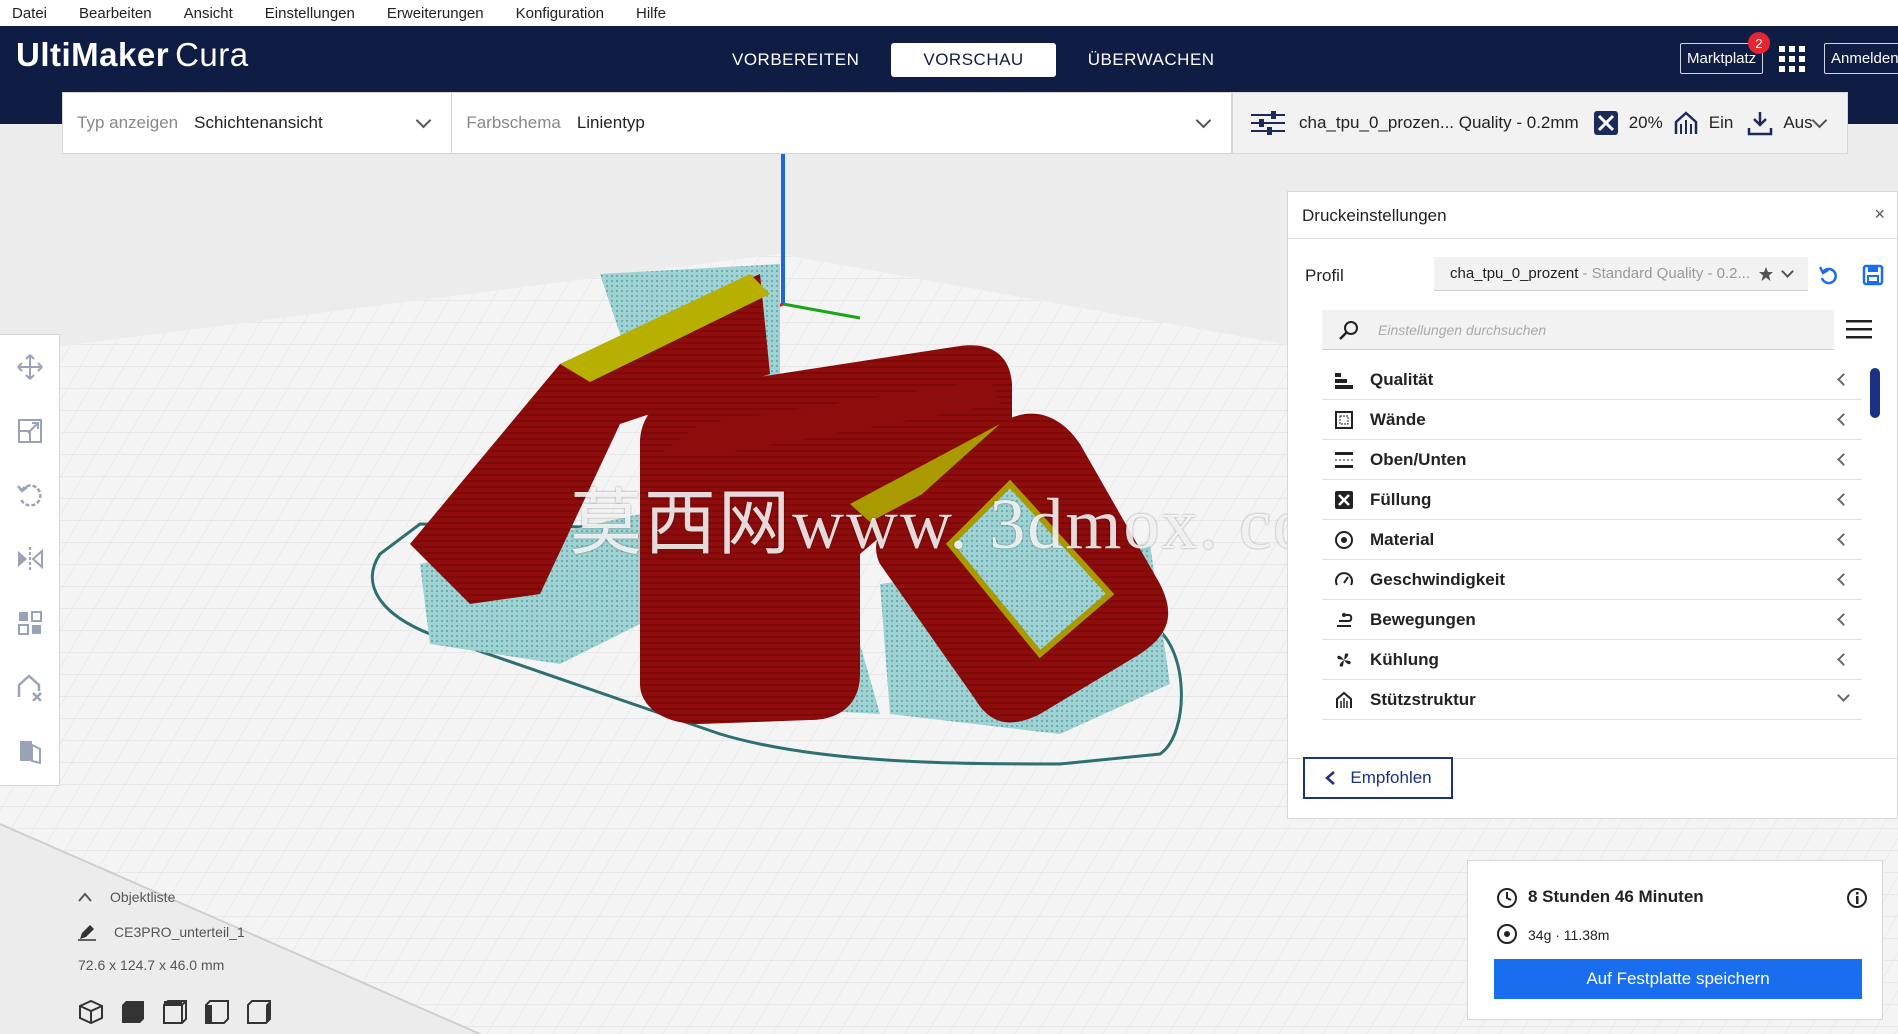  Describe the element at coordinates (30, 495) in the screenshot. I see `rotate-tool` at that location.